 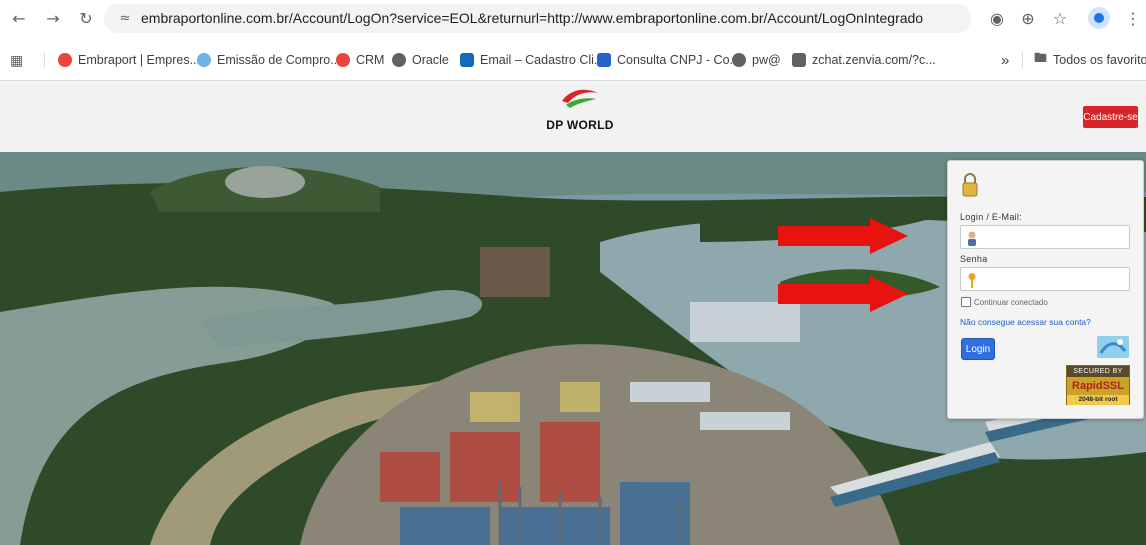 What do you see at coordinates (1098, 400) in the screenshot?
I see `ssl-root-text: 2048-bit root` at bounding box center [1098, 400].